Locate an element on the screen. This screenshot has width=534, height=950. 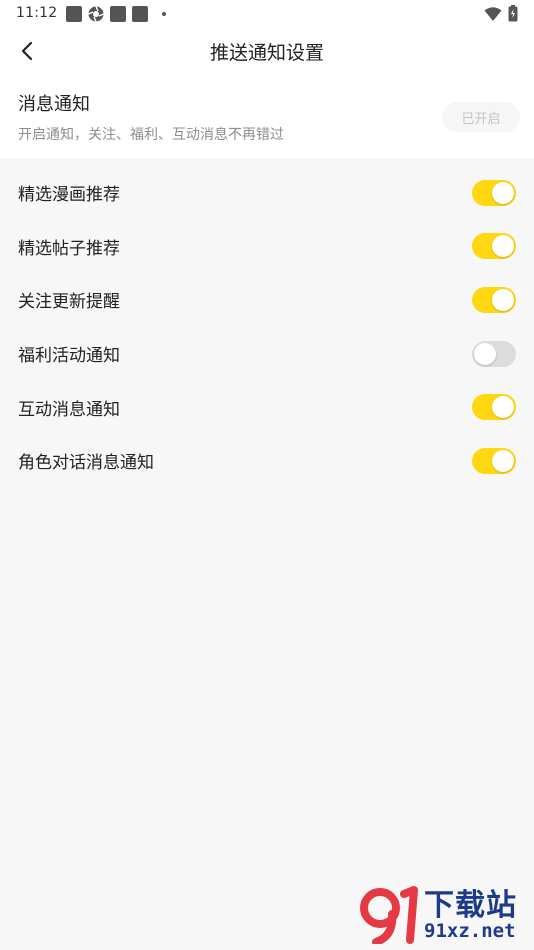
follow-update-toggle is located at coordinates (494, 299).